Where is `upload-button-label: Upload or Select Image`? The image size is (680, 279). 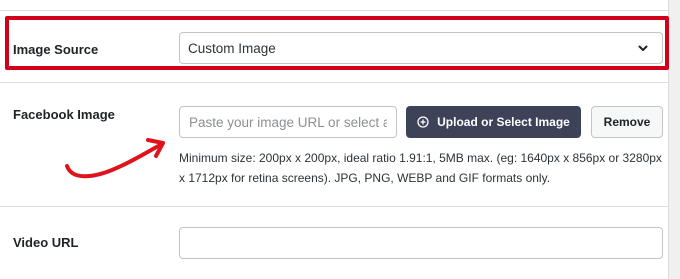
upload-button-label: Upload or Select Image is located at coordinates (503, 122).